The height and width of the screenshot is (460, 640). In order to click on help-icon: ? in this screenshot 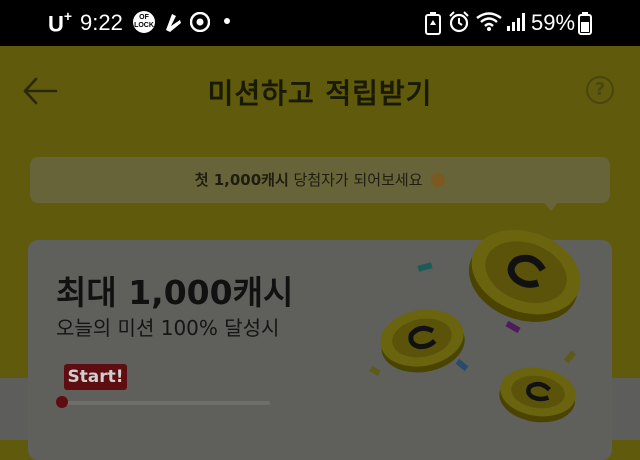, I will do `click(600, 90)`.